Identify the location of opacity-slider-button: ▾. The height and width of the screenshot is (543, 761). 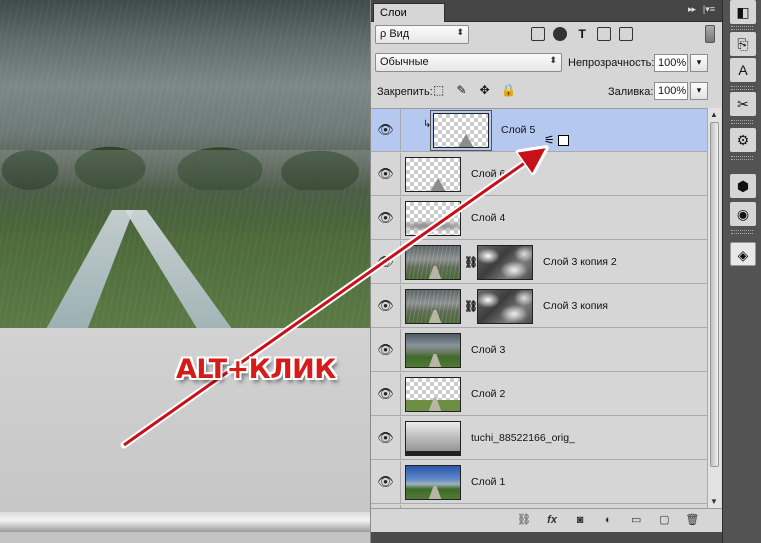
(699, 63).